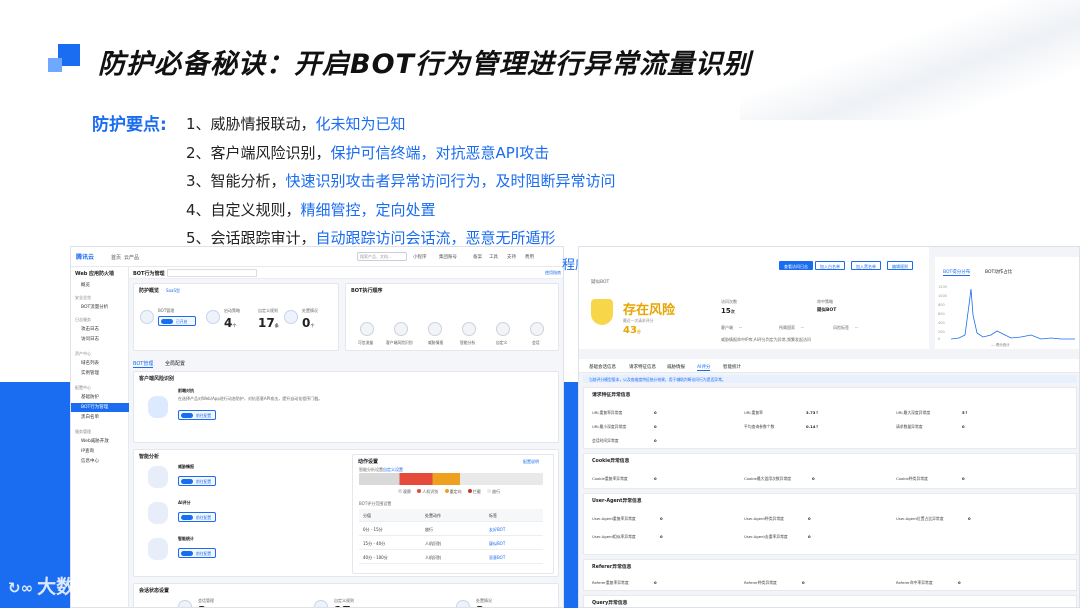  Describe the element at coordinates (766, 339) in the screenshot. I see `bot-description: 威胁情报命中IP库,AI评分判定为异常,频繁发起访问` at that location.